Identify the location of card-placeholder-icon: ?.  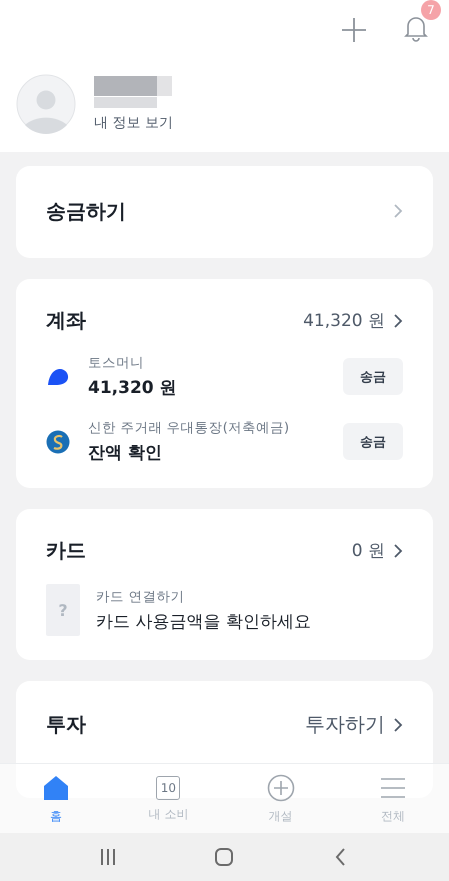
(63, 610).